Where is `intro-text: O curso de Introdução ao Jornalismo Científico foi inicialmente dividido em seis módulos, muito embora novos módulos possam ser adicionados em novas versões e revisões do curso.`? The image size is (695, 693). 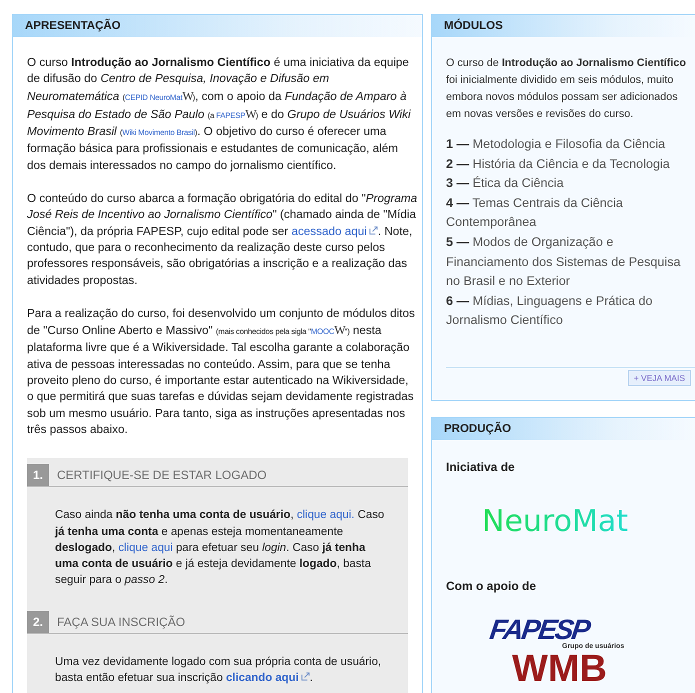 intro-text: O curso de Introdução ao Jornalismo Científico foi inicialmente dividido em seis módulos, muito embora novos módulos possam ser adicionados em novas versões e revisões do curso. is located at coordinates (566, 89).